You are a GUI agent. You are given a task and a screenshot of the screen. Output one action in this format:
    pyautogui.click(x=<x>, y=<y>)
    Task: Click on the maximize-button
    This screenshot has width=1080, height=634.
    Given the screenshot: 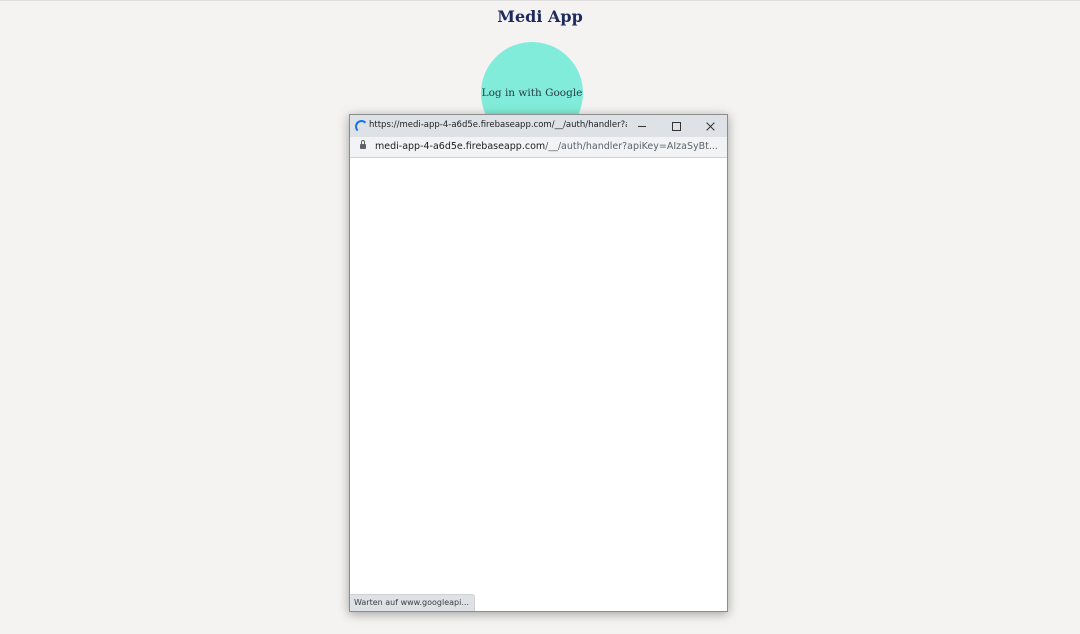 What is the action you would take?
    pyautogui.click(x=676, y=126)
    